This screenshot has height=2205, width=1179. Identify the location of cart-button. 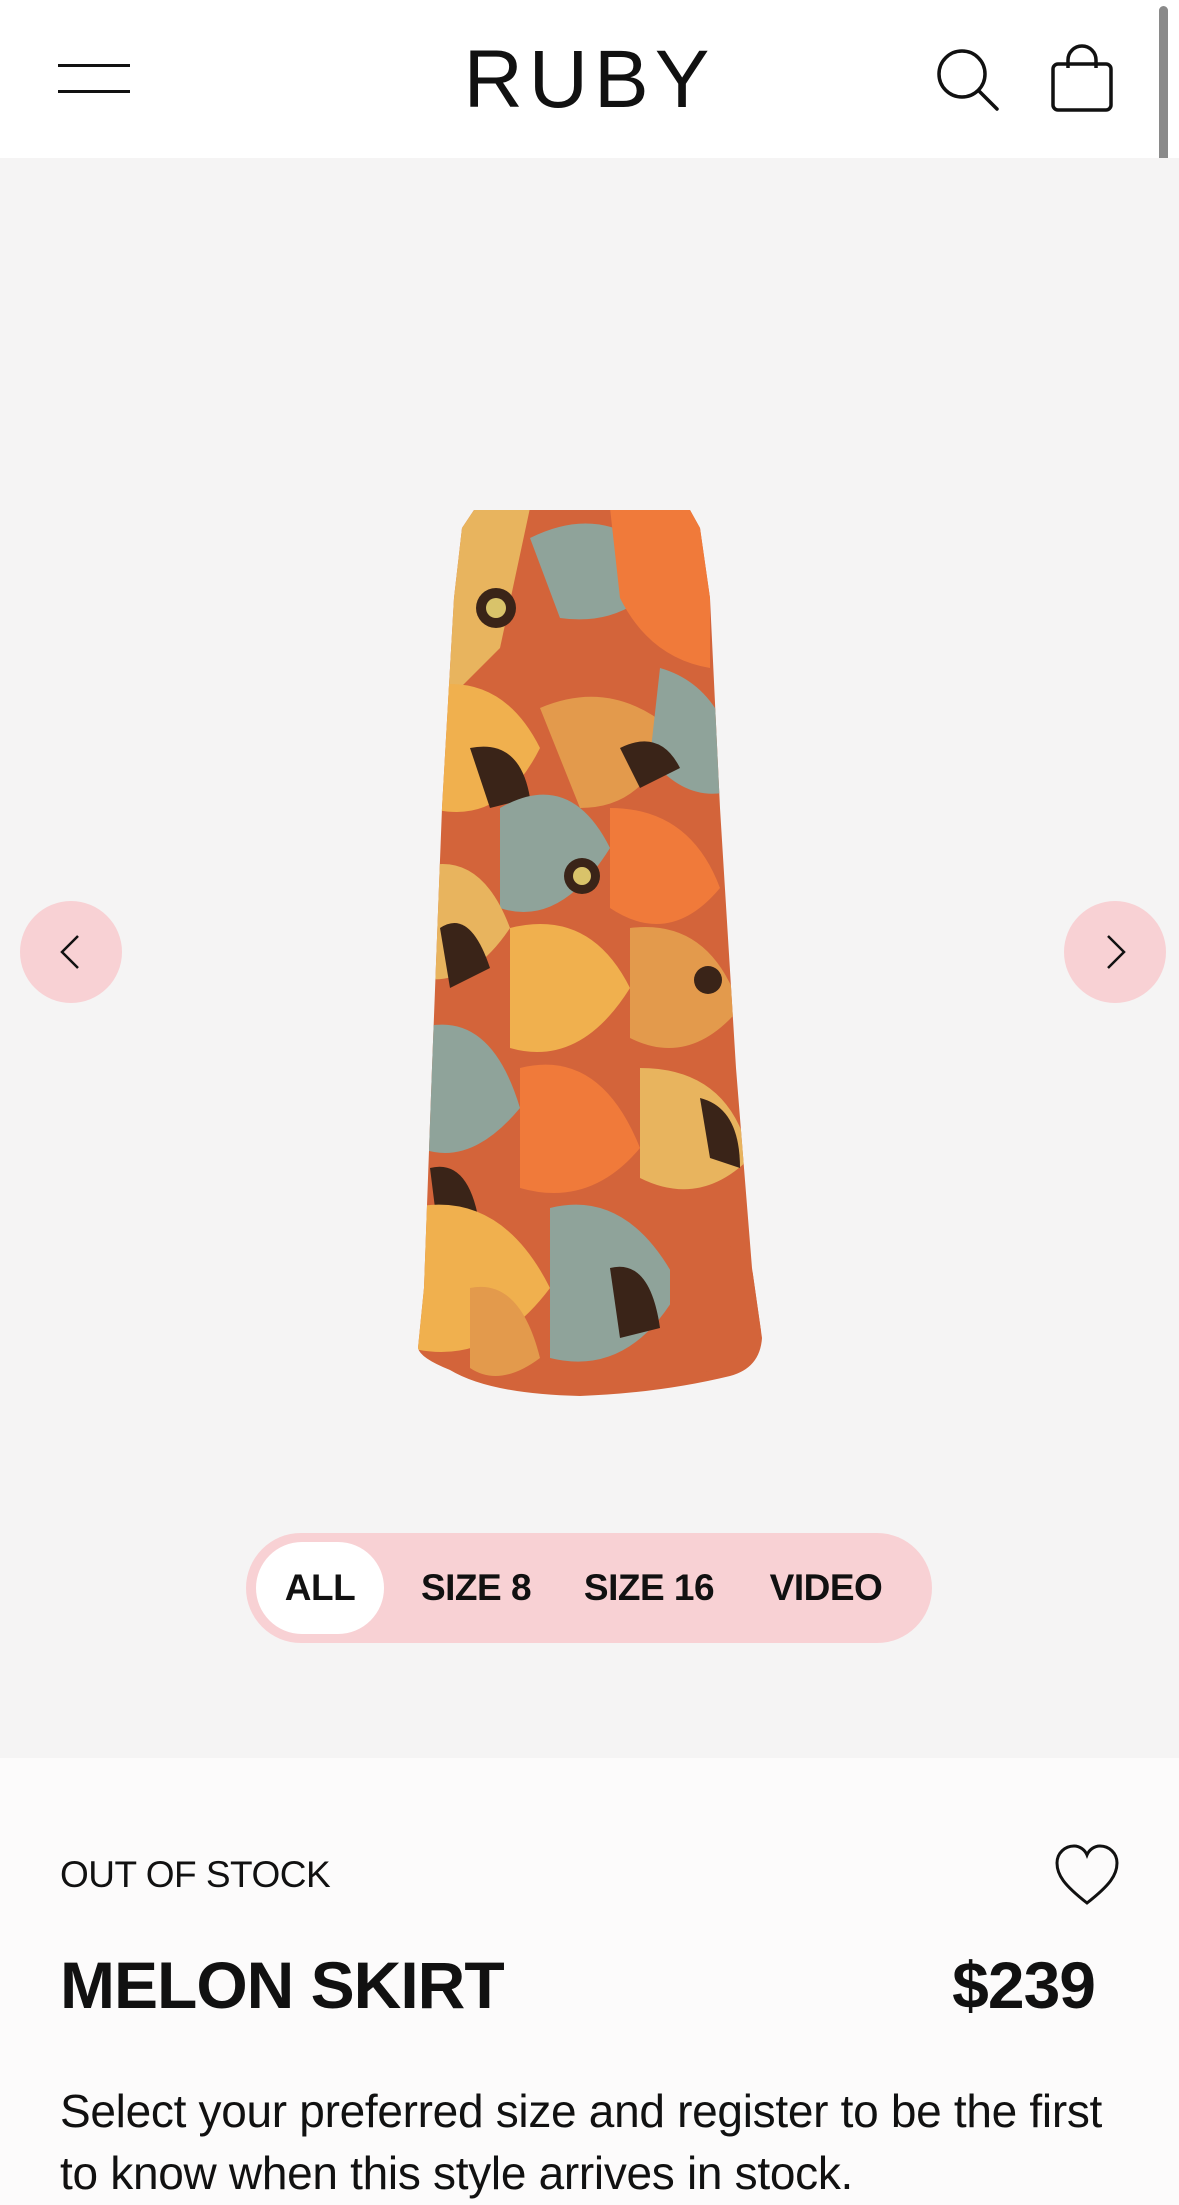
(1082, 79).